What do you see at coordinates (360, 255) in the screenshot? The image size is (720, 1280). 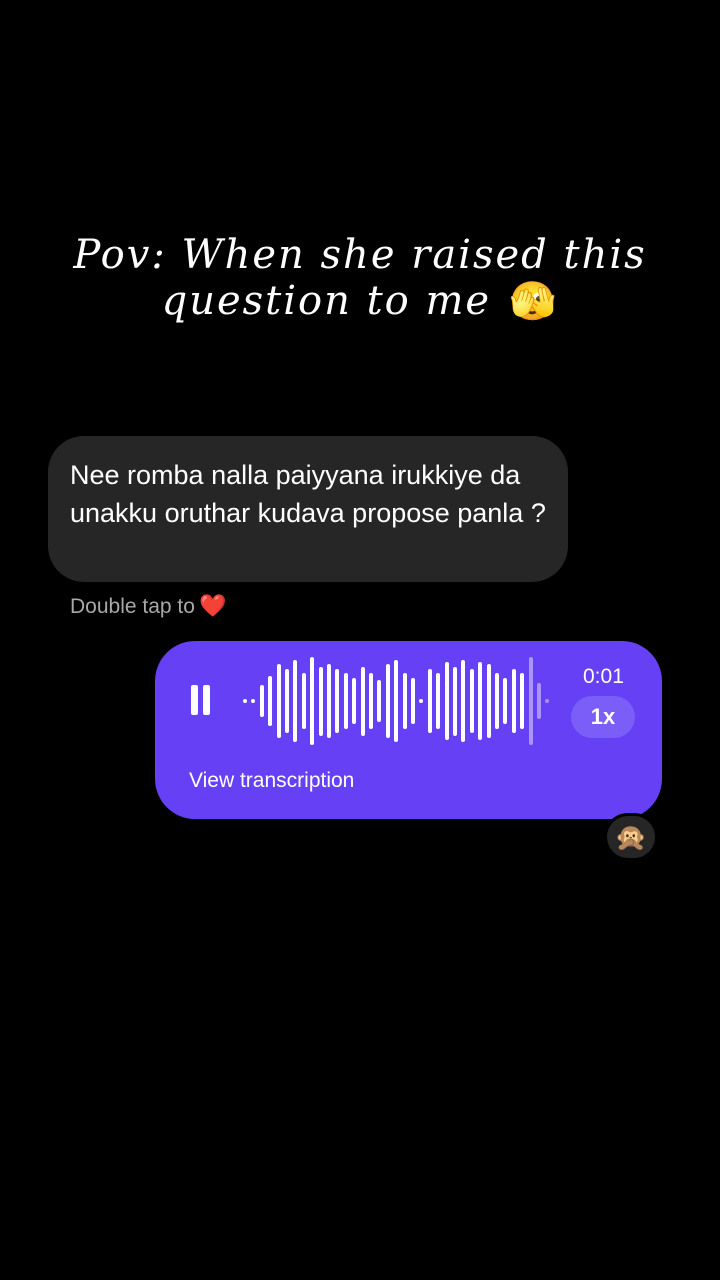 I see `caption-line-1: Pov: When she raised this` at bounding box center [360, 255].